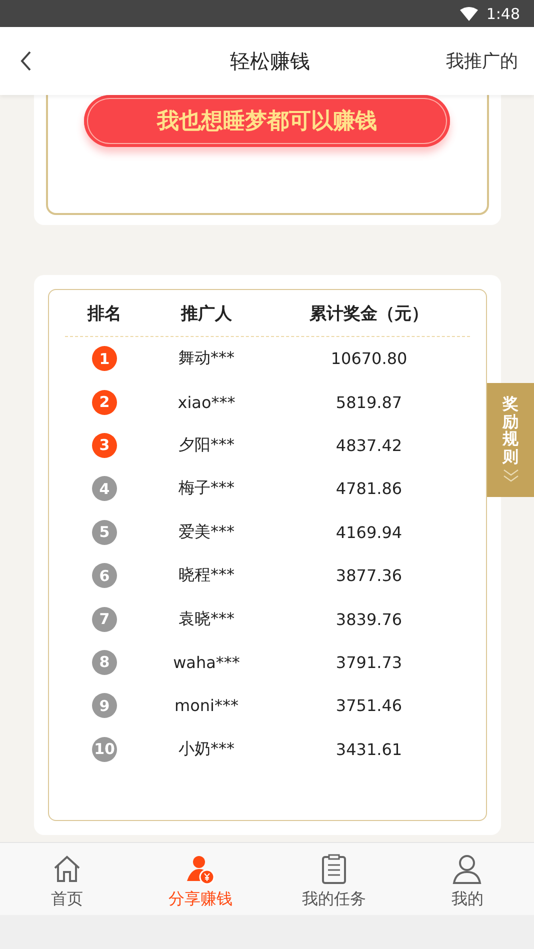 The width and height of the screenshot is (534, 949). What do you see at coordinates (104, 705) in the screenshot?
I see `rank-badge: 9` at bounding box center [104, 705].